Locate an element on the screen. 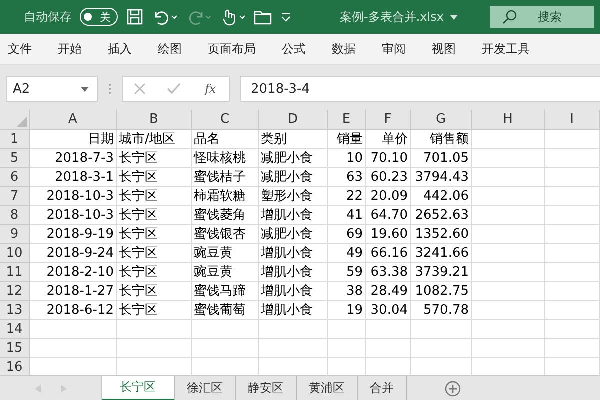 This screenshot has width=600, height=400. table-cell: 2018-9-24 is located at coordinates (73, 253).